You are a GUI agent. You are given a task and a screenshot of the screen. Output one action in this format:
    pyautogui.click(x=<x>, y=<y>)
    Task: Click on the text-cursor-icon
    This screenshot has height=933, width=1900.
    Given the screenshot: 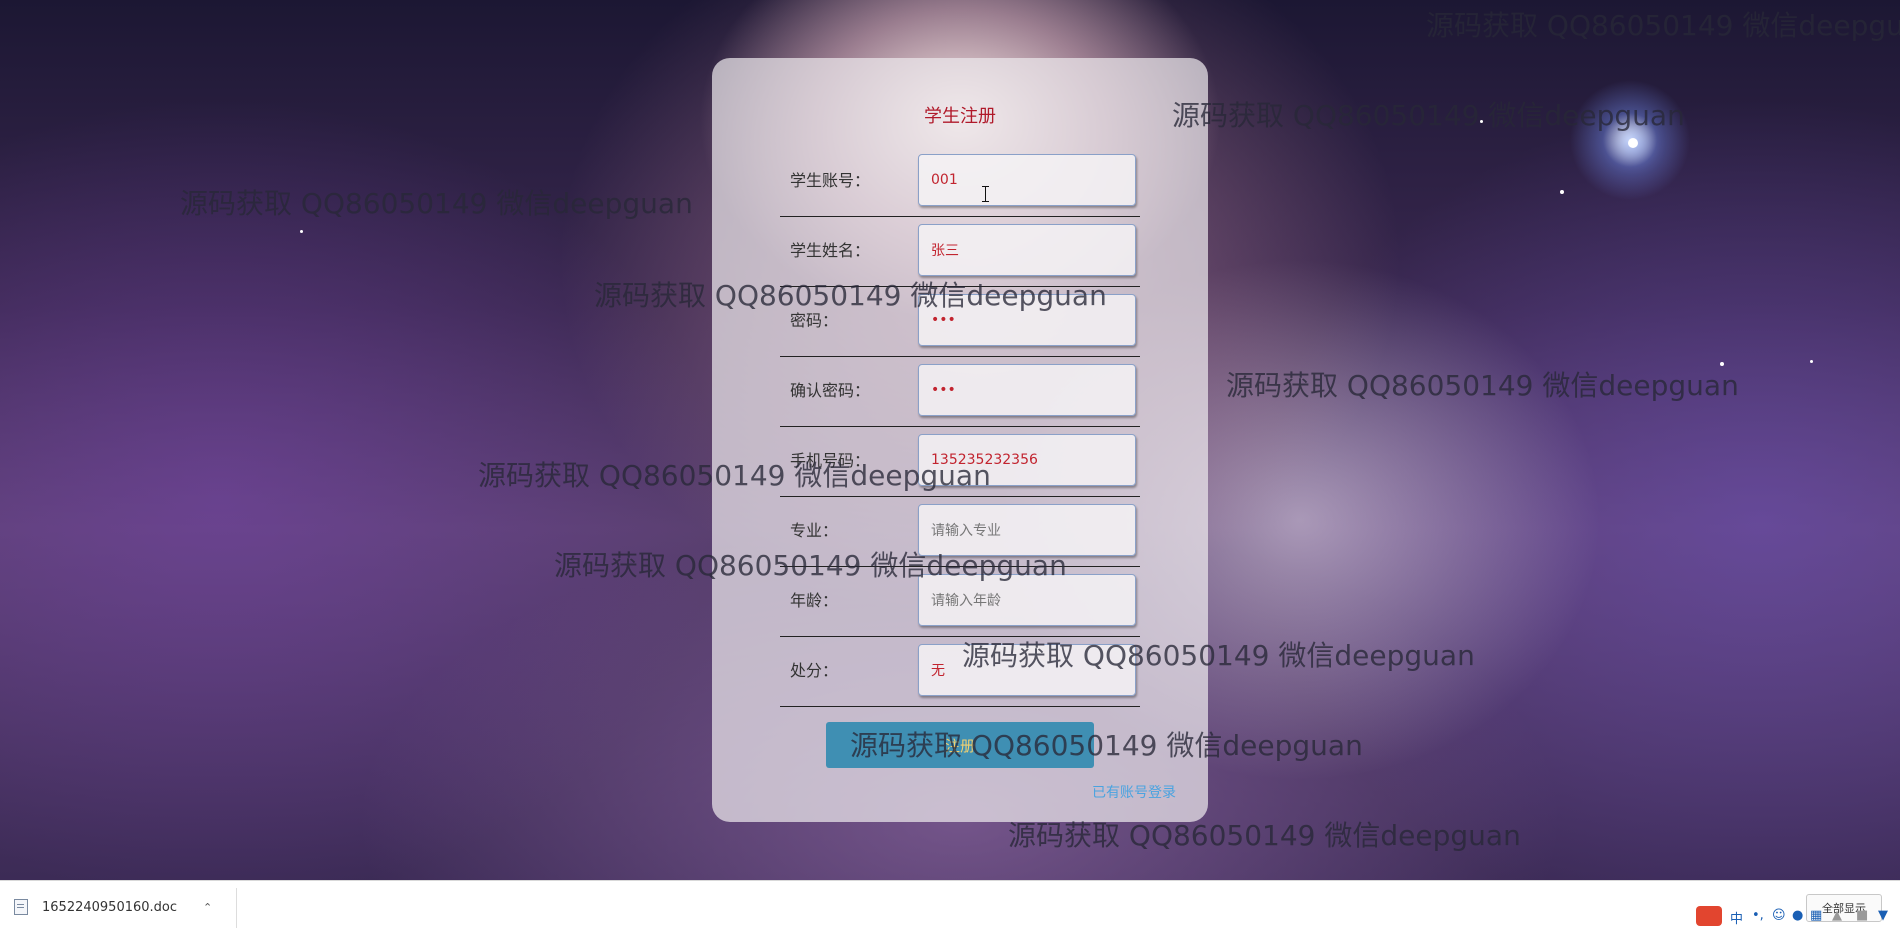 What is the action you would take?
    pyautogui.click(x=985, y=194)
    